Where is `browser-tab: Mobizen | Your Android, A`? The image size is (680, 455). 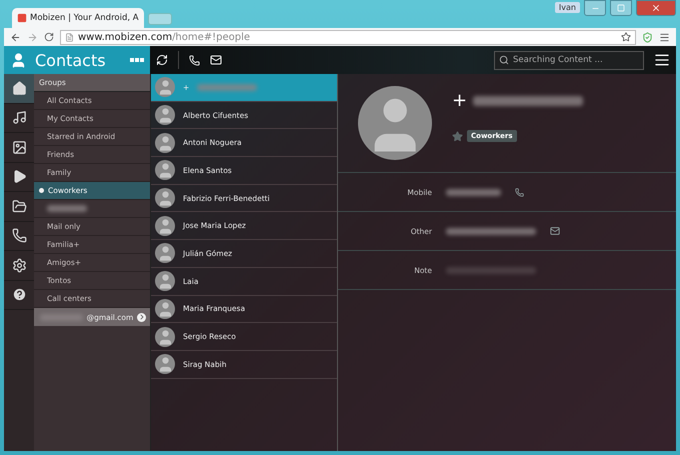 browser-tab: Mobizen | Your Android, A is located at coordinates (78, 18).